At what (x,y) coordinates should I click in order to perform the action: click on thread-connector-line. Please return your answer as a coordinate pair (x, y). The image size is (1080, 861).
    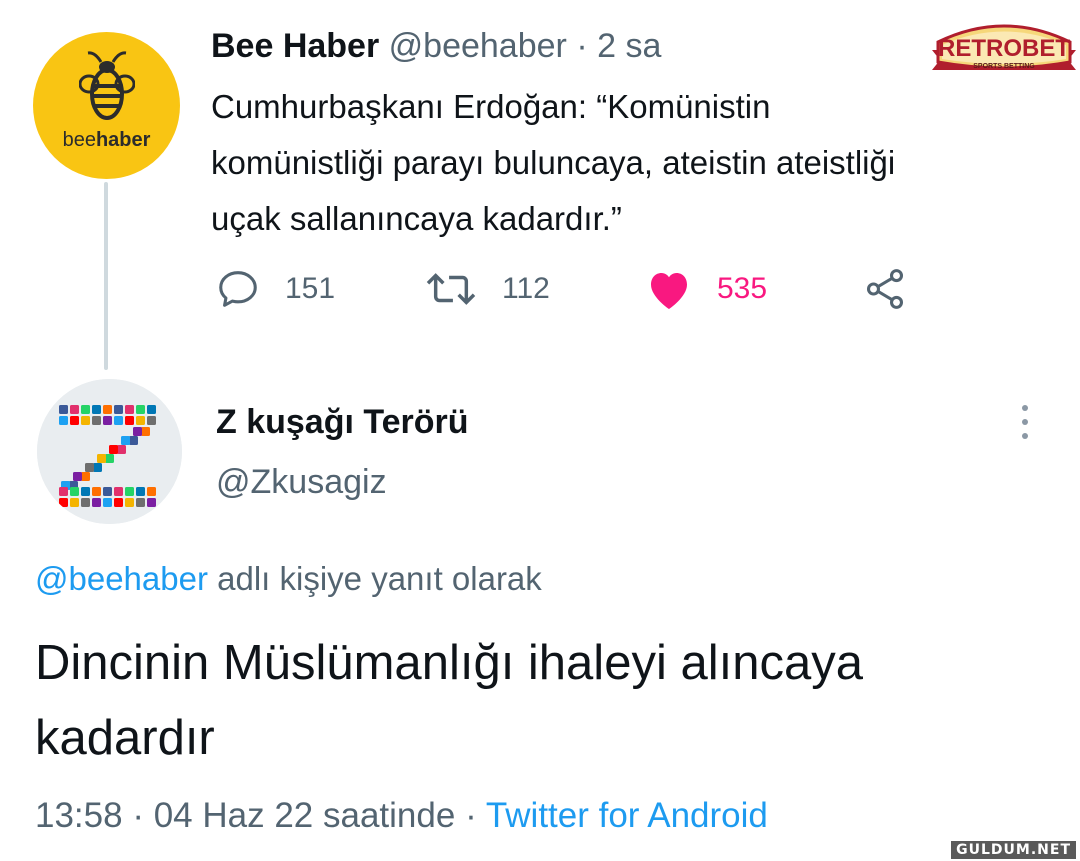
    Looking at the image, I should click on (106, 276).